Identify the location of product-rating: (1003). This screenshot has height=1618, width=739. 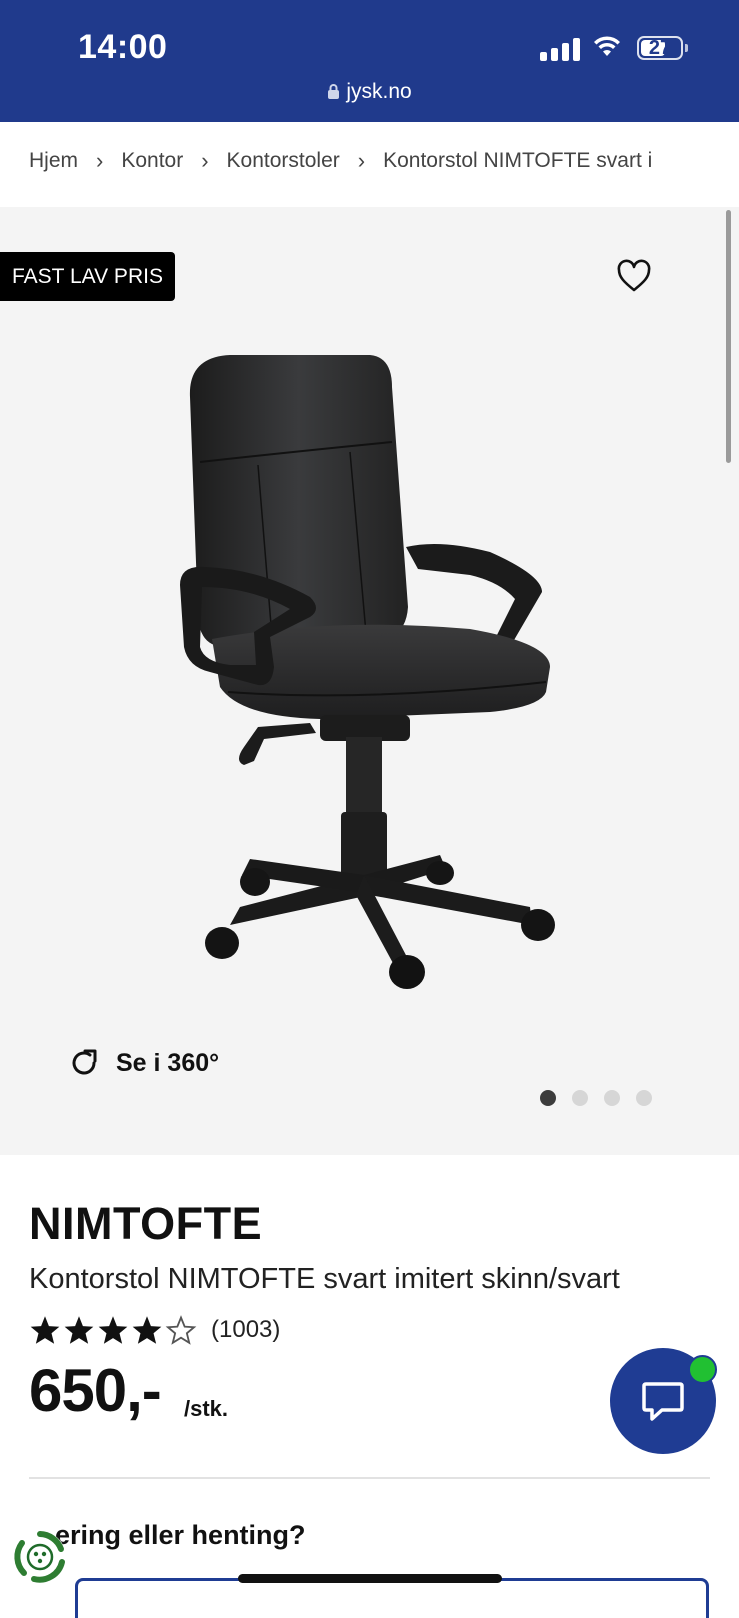
(154, 1330).